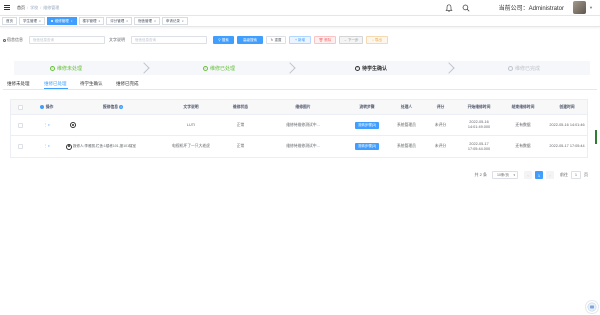 Image resolution: width=600 pixels, height=315 pixels. I want to click on total-count: 共 2 条, so click(480, 174).